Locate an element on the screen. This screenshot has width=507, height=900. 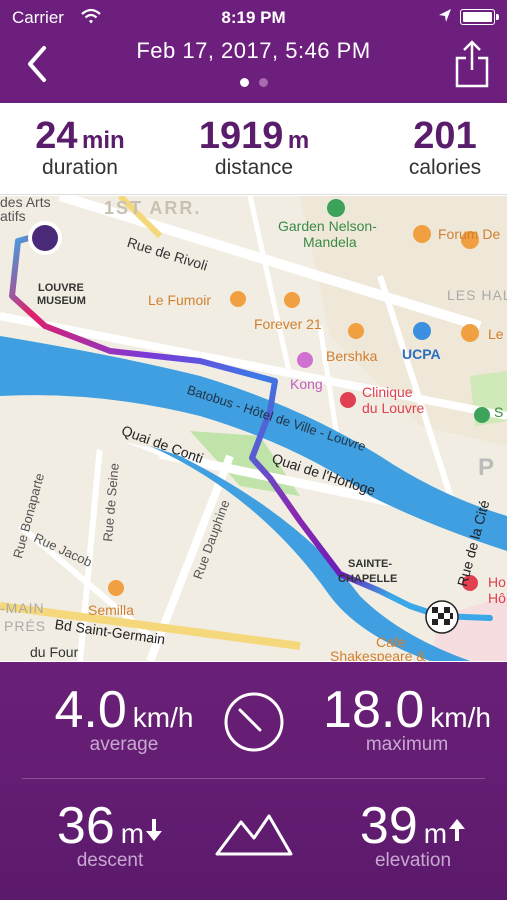
average-speed: 4.0 km/h average is located at coordinates (124, 718).